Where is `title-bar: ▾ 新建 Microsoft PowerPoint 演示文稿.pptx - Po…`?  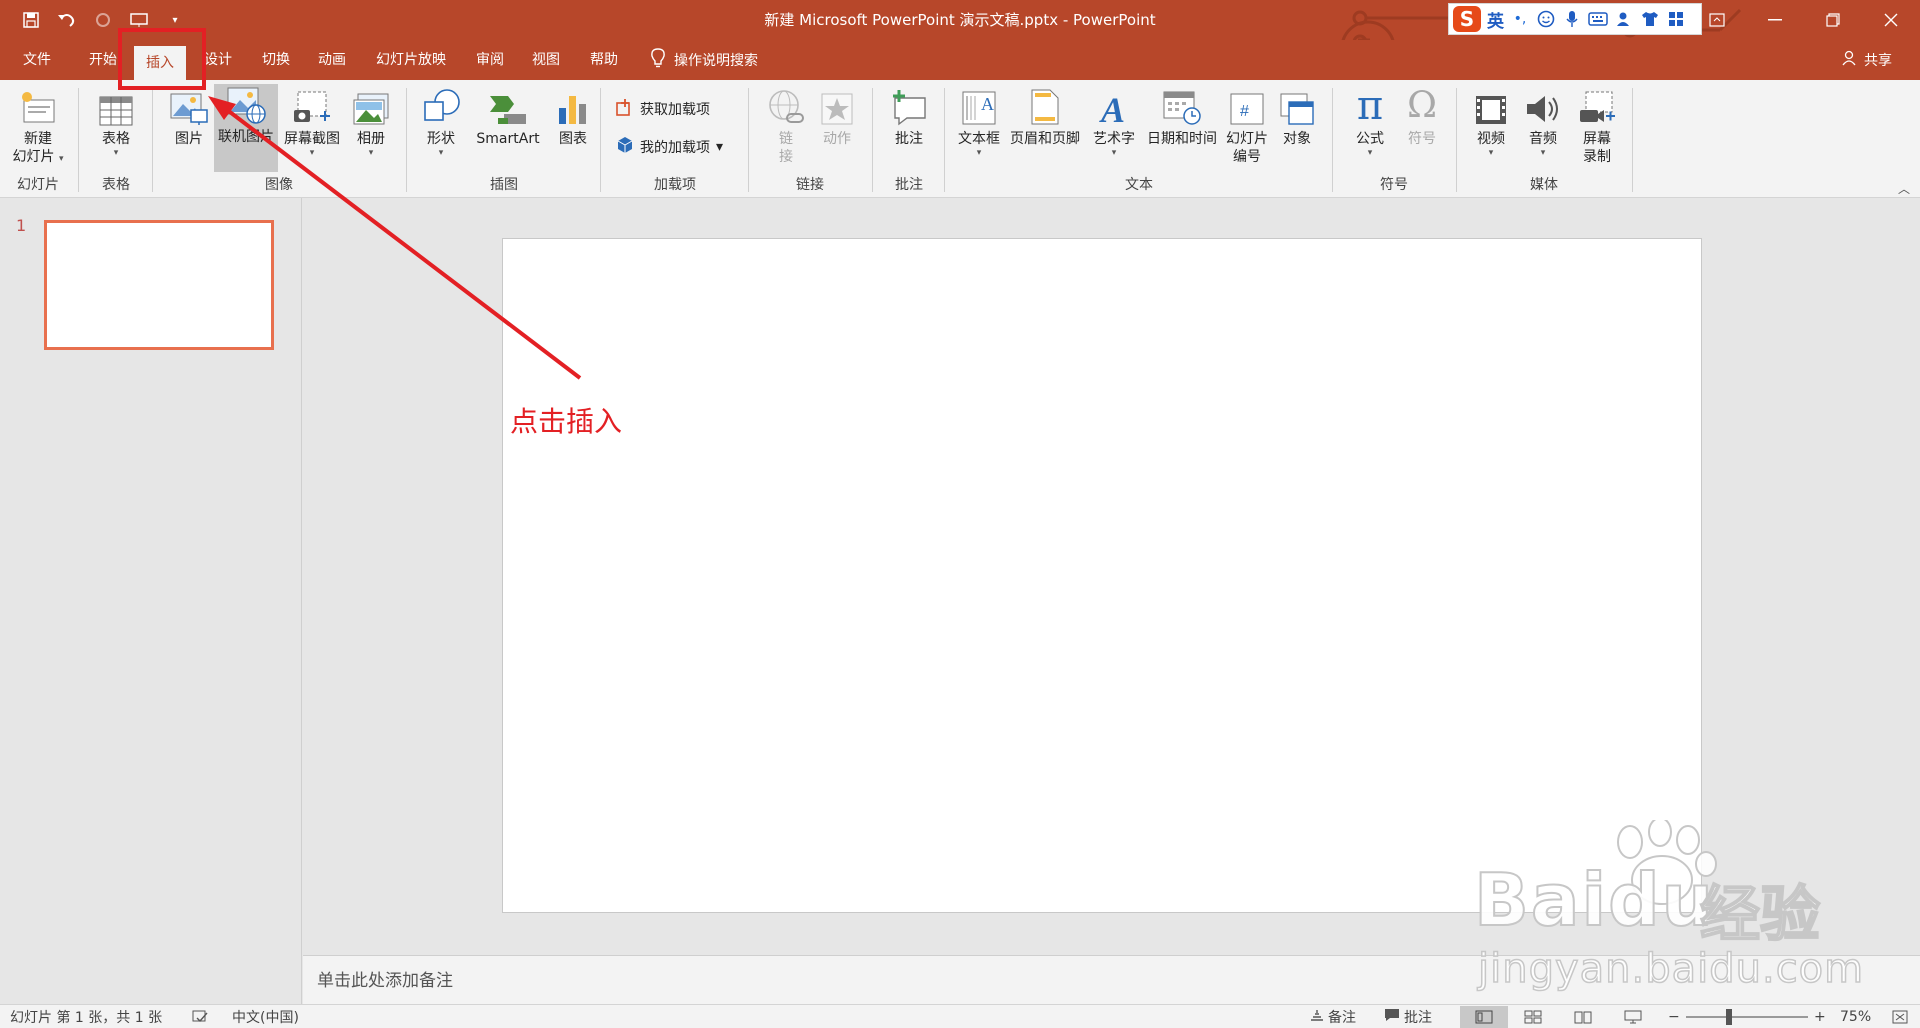 title-bar: ▾ 新建 Microsoft PowerPoint 演示文稿.pptx - Po… is located at coordinates (960, 38).